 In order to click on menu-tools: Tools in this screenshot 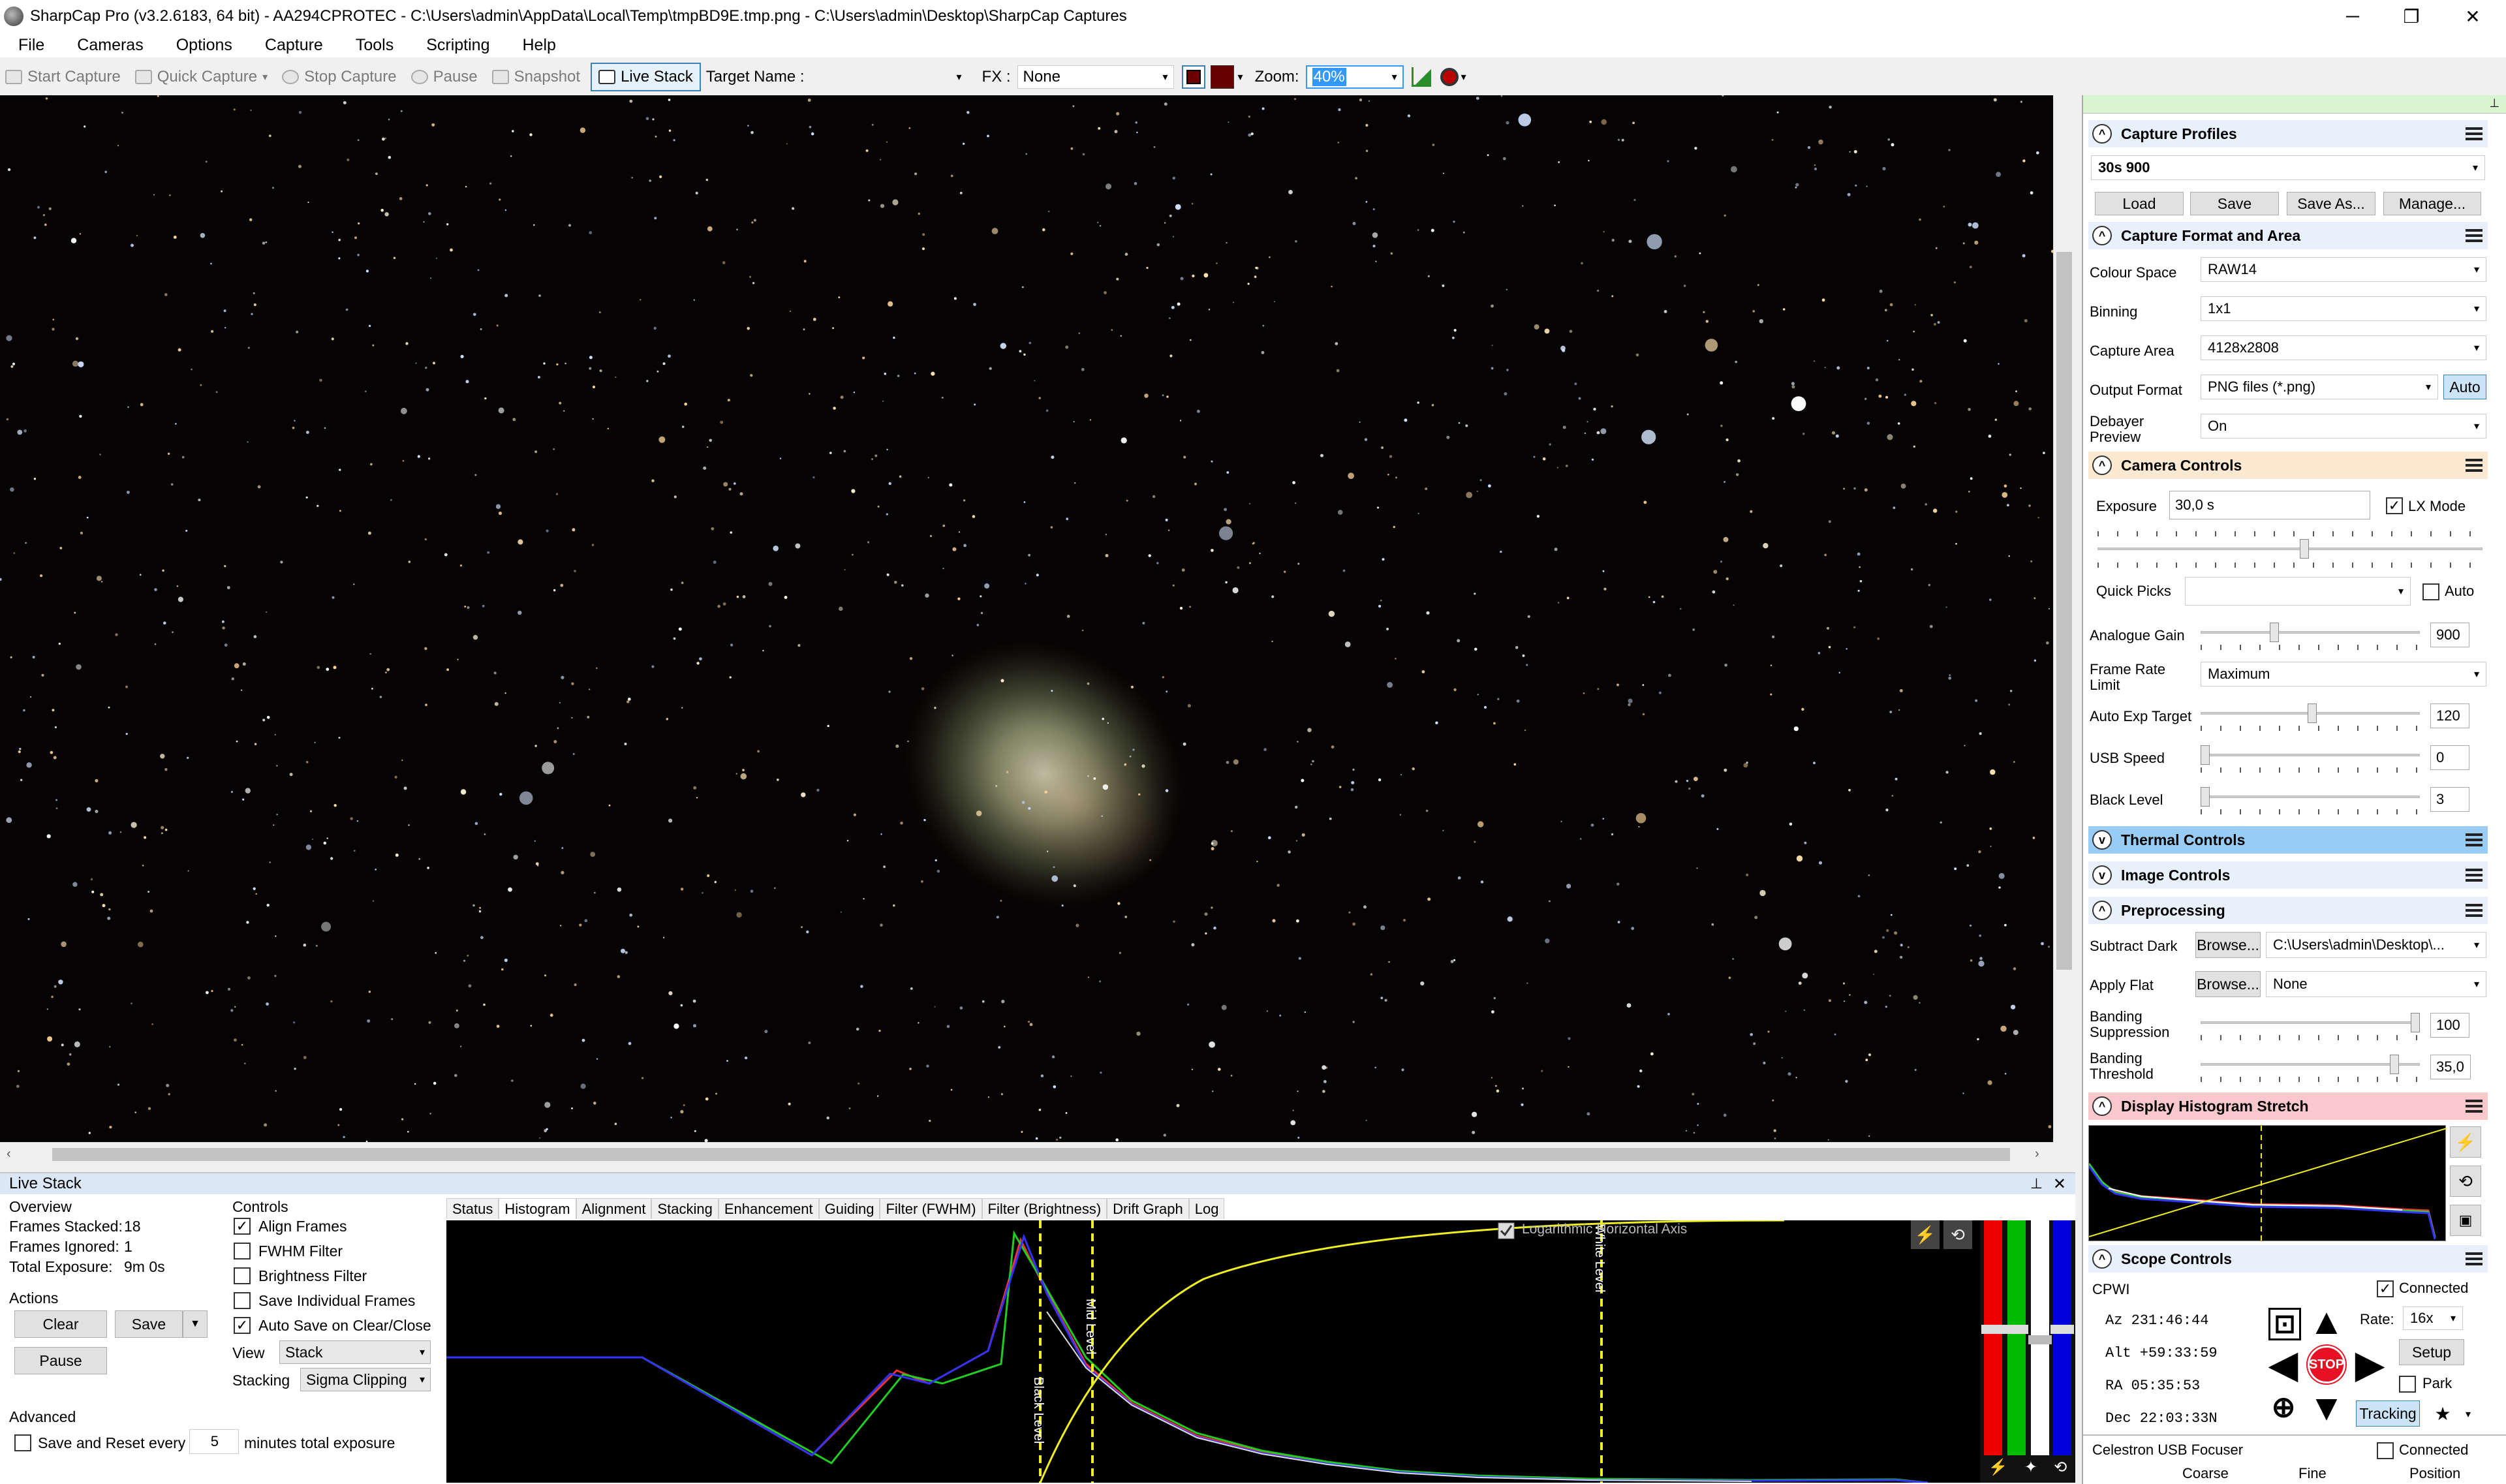, I will do `click(373, 45)`.